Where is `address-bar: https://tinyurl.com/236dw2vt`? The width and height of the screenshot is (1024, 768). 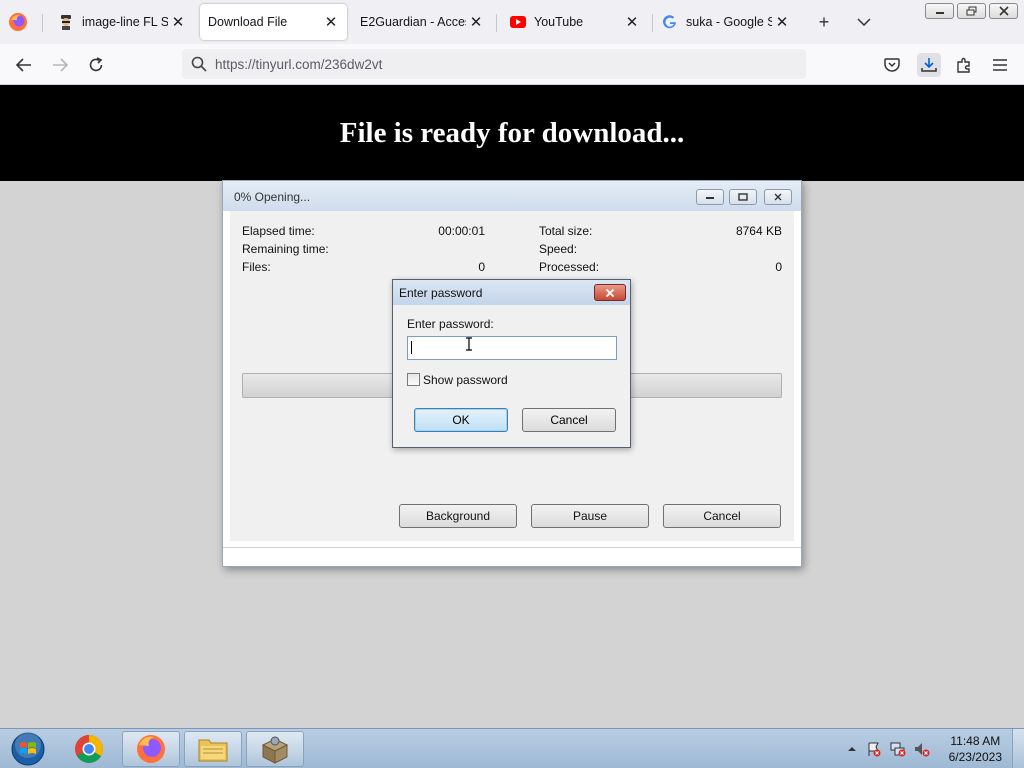
address-bar: https://tinyurl.com/236dw2vt is located at coordinates (494, 64).